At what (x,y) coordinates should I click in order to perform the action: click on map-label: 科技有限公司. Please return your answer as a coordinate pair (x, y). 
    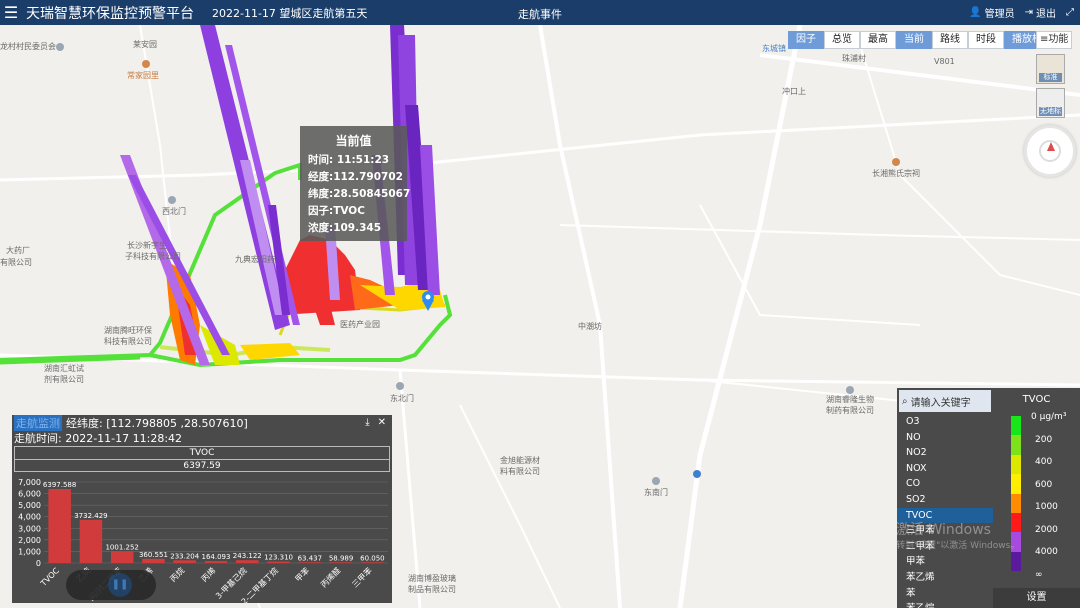
    Looking at the image, I should click on (128, 341).